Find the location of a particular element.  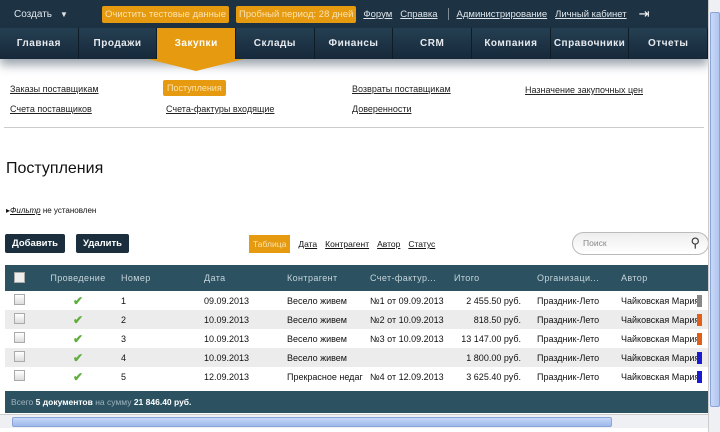

nav-warehouses: Склады is located at coordinates (275, 43).